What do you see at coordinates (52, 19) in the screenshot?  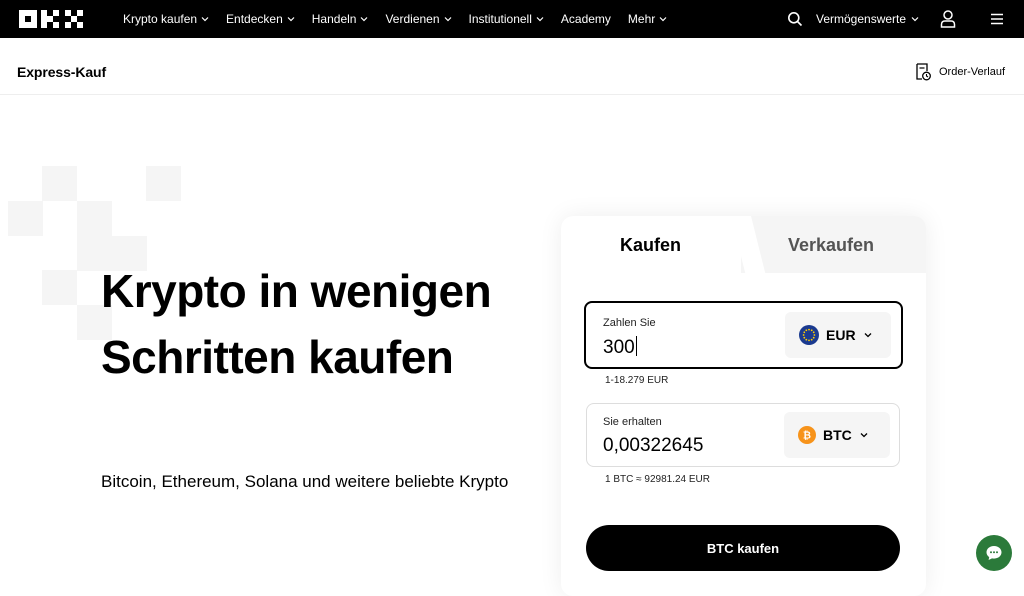 I see `okx-logo` at bounding box center [52, 19].